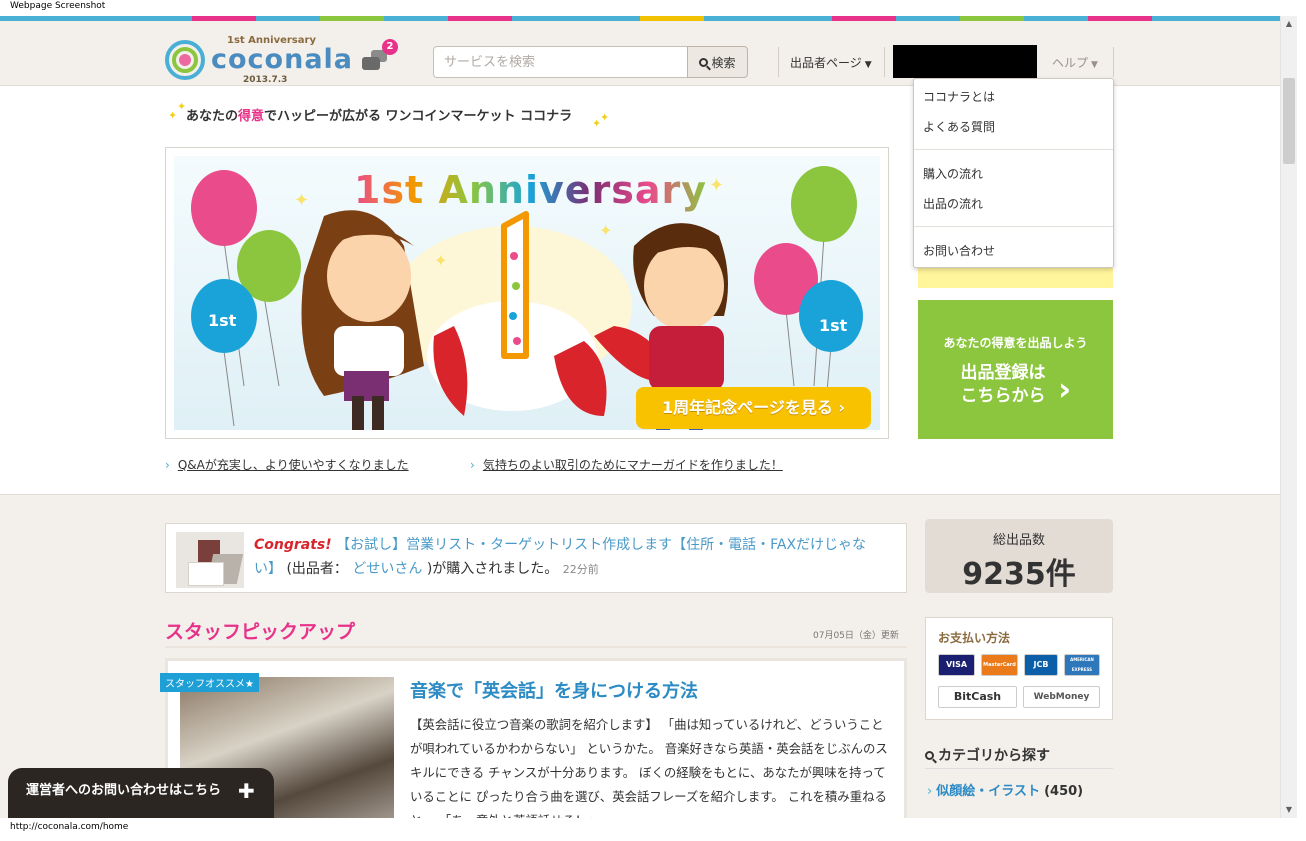 The height and width of the screenshot is (841, 1306). Describe the element at coordinates (856, 636) in the screenshot. I see `staff-pickup-updated: 07月05日（金）更新` at that location.